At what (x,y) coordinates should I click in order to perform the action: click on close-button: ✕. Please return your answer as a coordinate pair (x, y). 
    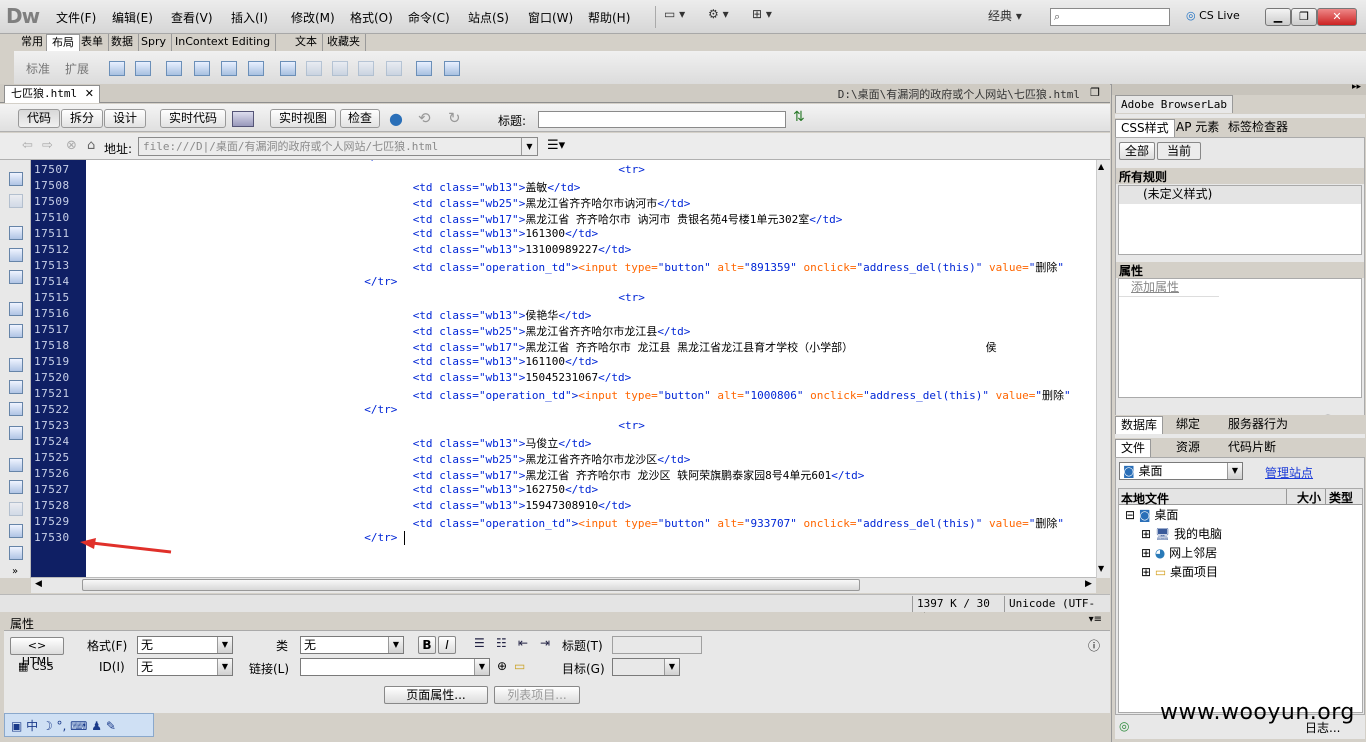
    Looking at the image, I should click on (1337, 17).